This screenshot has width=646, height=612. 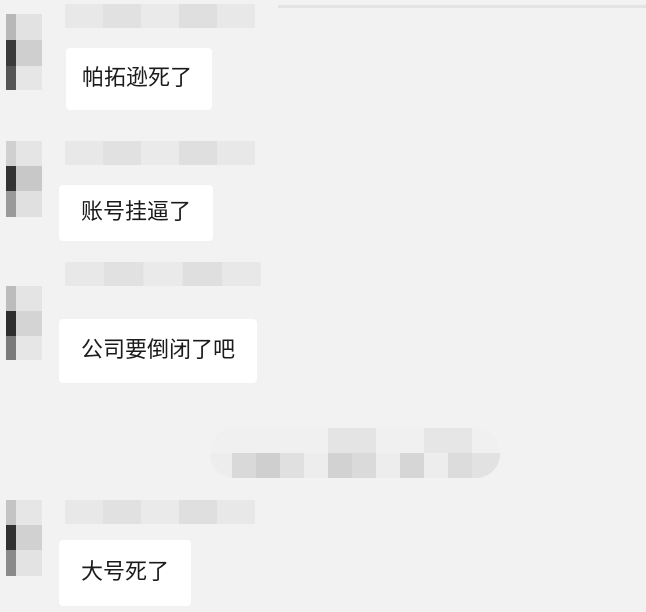 I want to click on divider, so click(x=462, y=6).